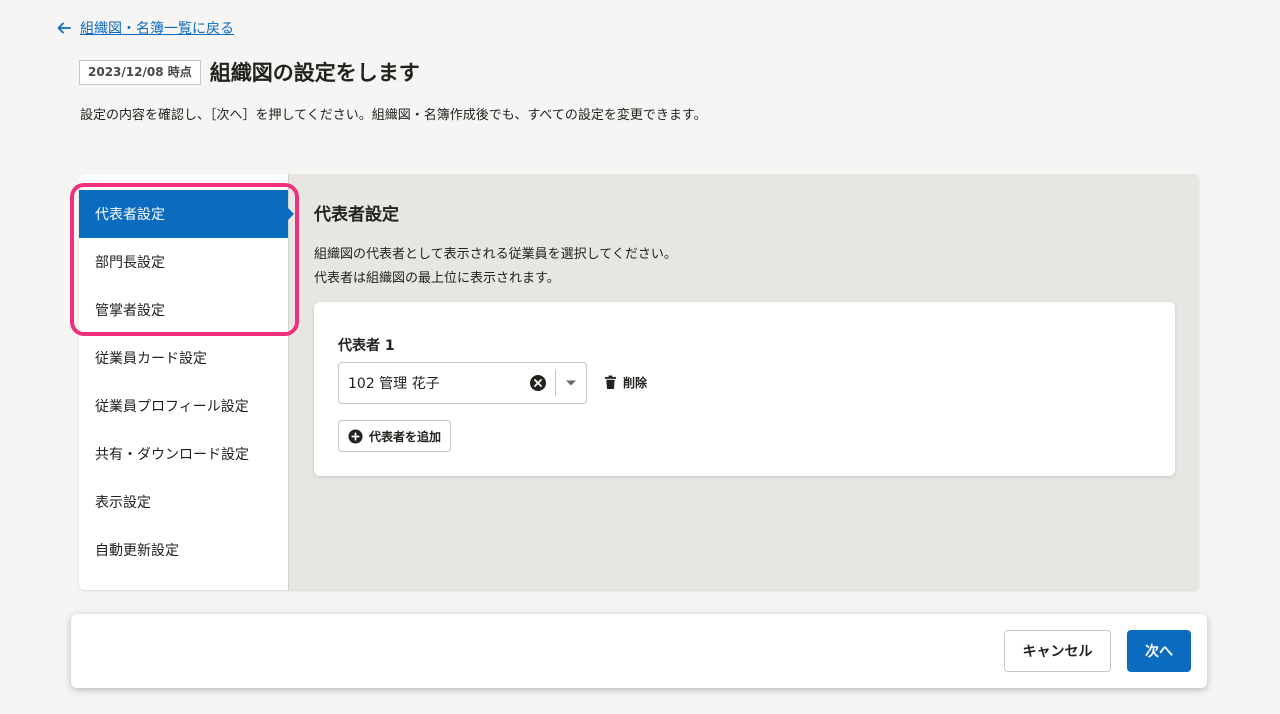  I want to click on sidebar-item-supervisor: 管掌者設定, so click(183, 310).